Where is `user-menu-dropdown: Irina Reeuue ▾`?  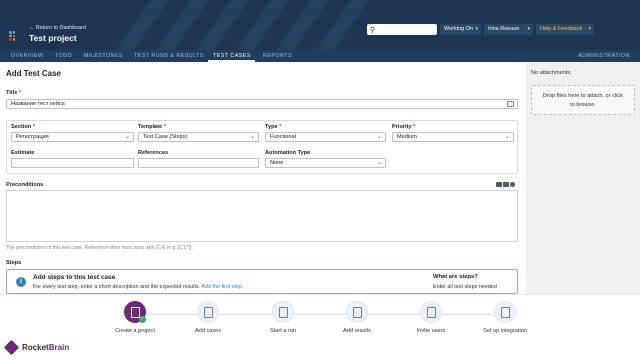 user-menu-dropdown: Irina Reeuue ▾ is located at coordinates (508, 29).